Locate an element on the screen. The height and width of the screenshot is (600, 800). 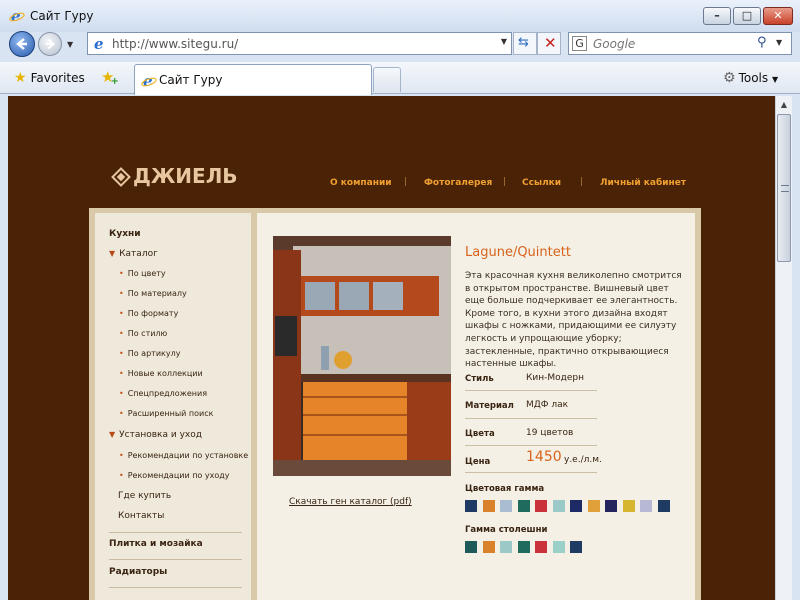
history-dropdown-icon: ▼ is located at coordinates (70, 44).